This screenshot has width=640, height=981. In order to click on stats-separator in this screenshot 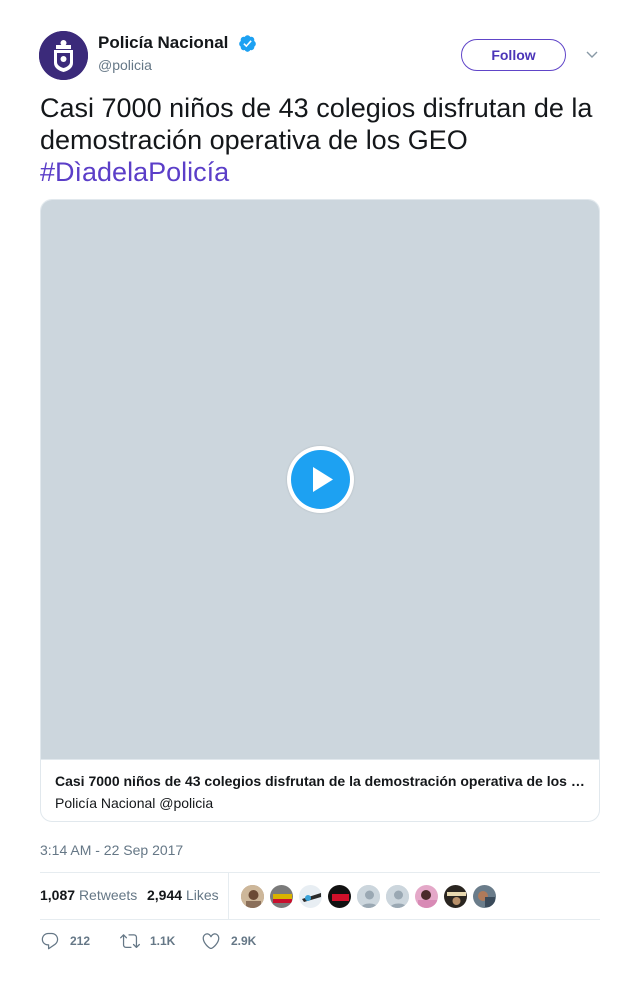, I will do `click(228, 896)`.